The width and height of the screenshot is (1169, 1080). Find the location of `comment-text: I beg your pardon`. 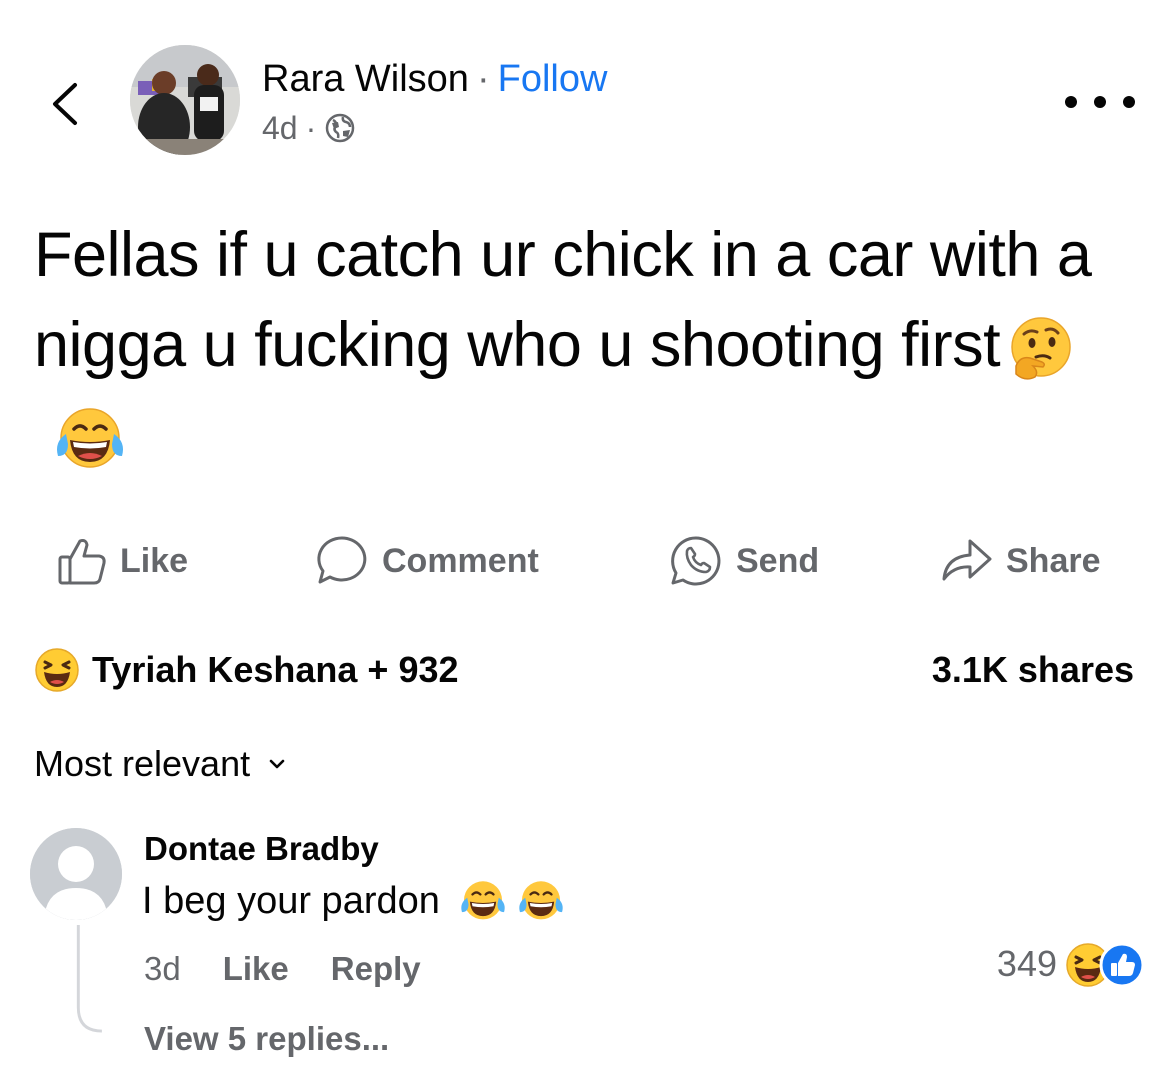

comment-text: I beg your pardon is located at coordinates (354, 901).